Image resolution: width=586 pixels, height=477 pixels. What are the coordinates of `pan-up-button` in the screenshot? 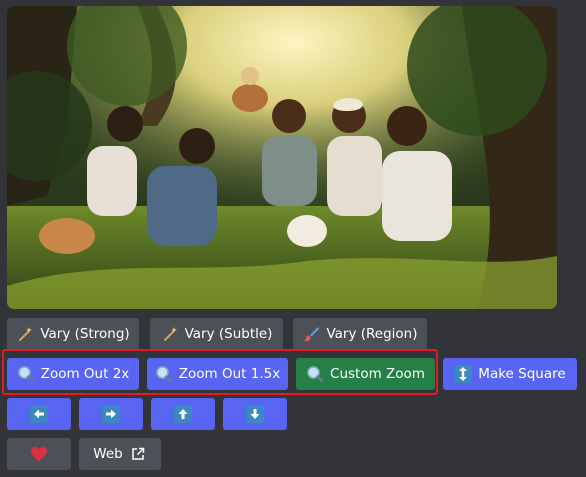 It's located at (183, 414).